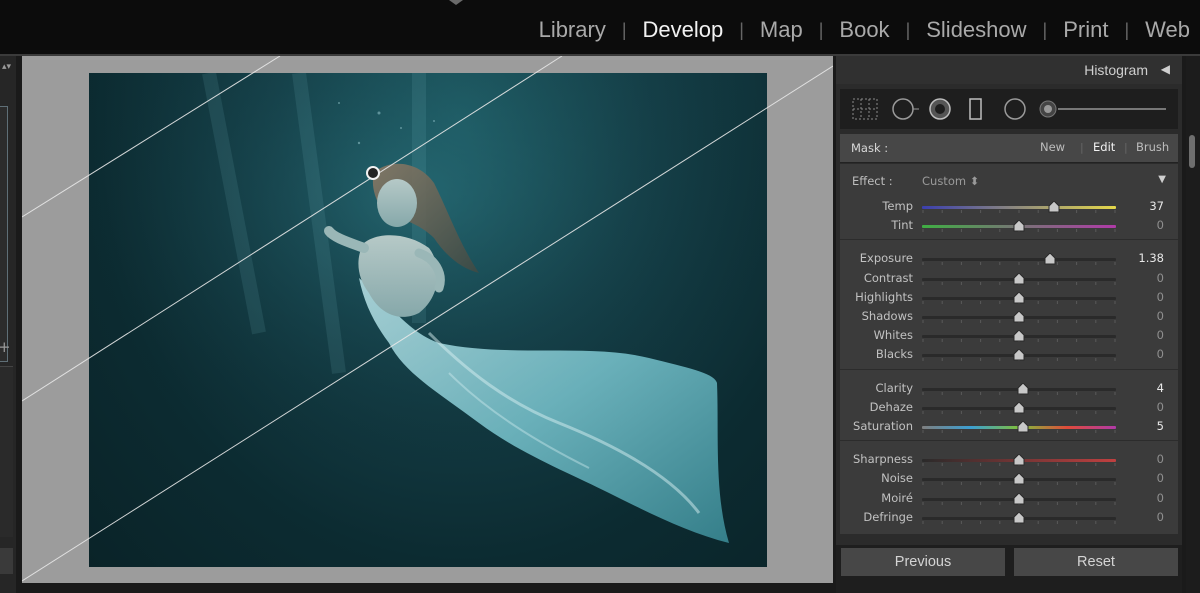 Image resolution: width=1200 pixels, height=593 pixels. I want to click on slider-row-saturation: Saturation 5, so click(1009, 427).